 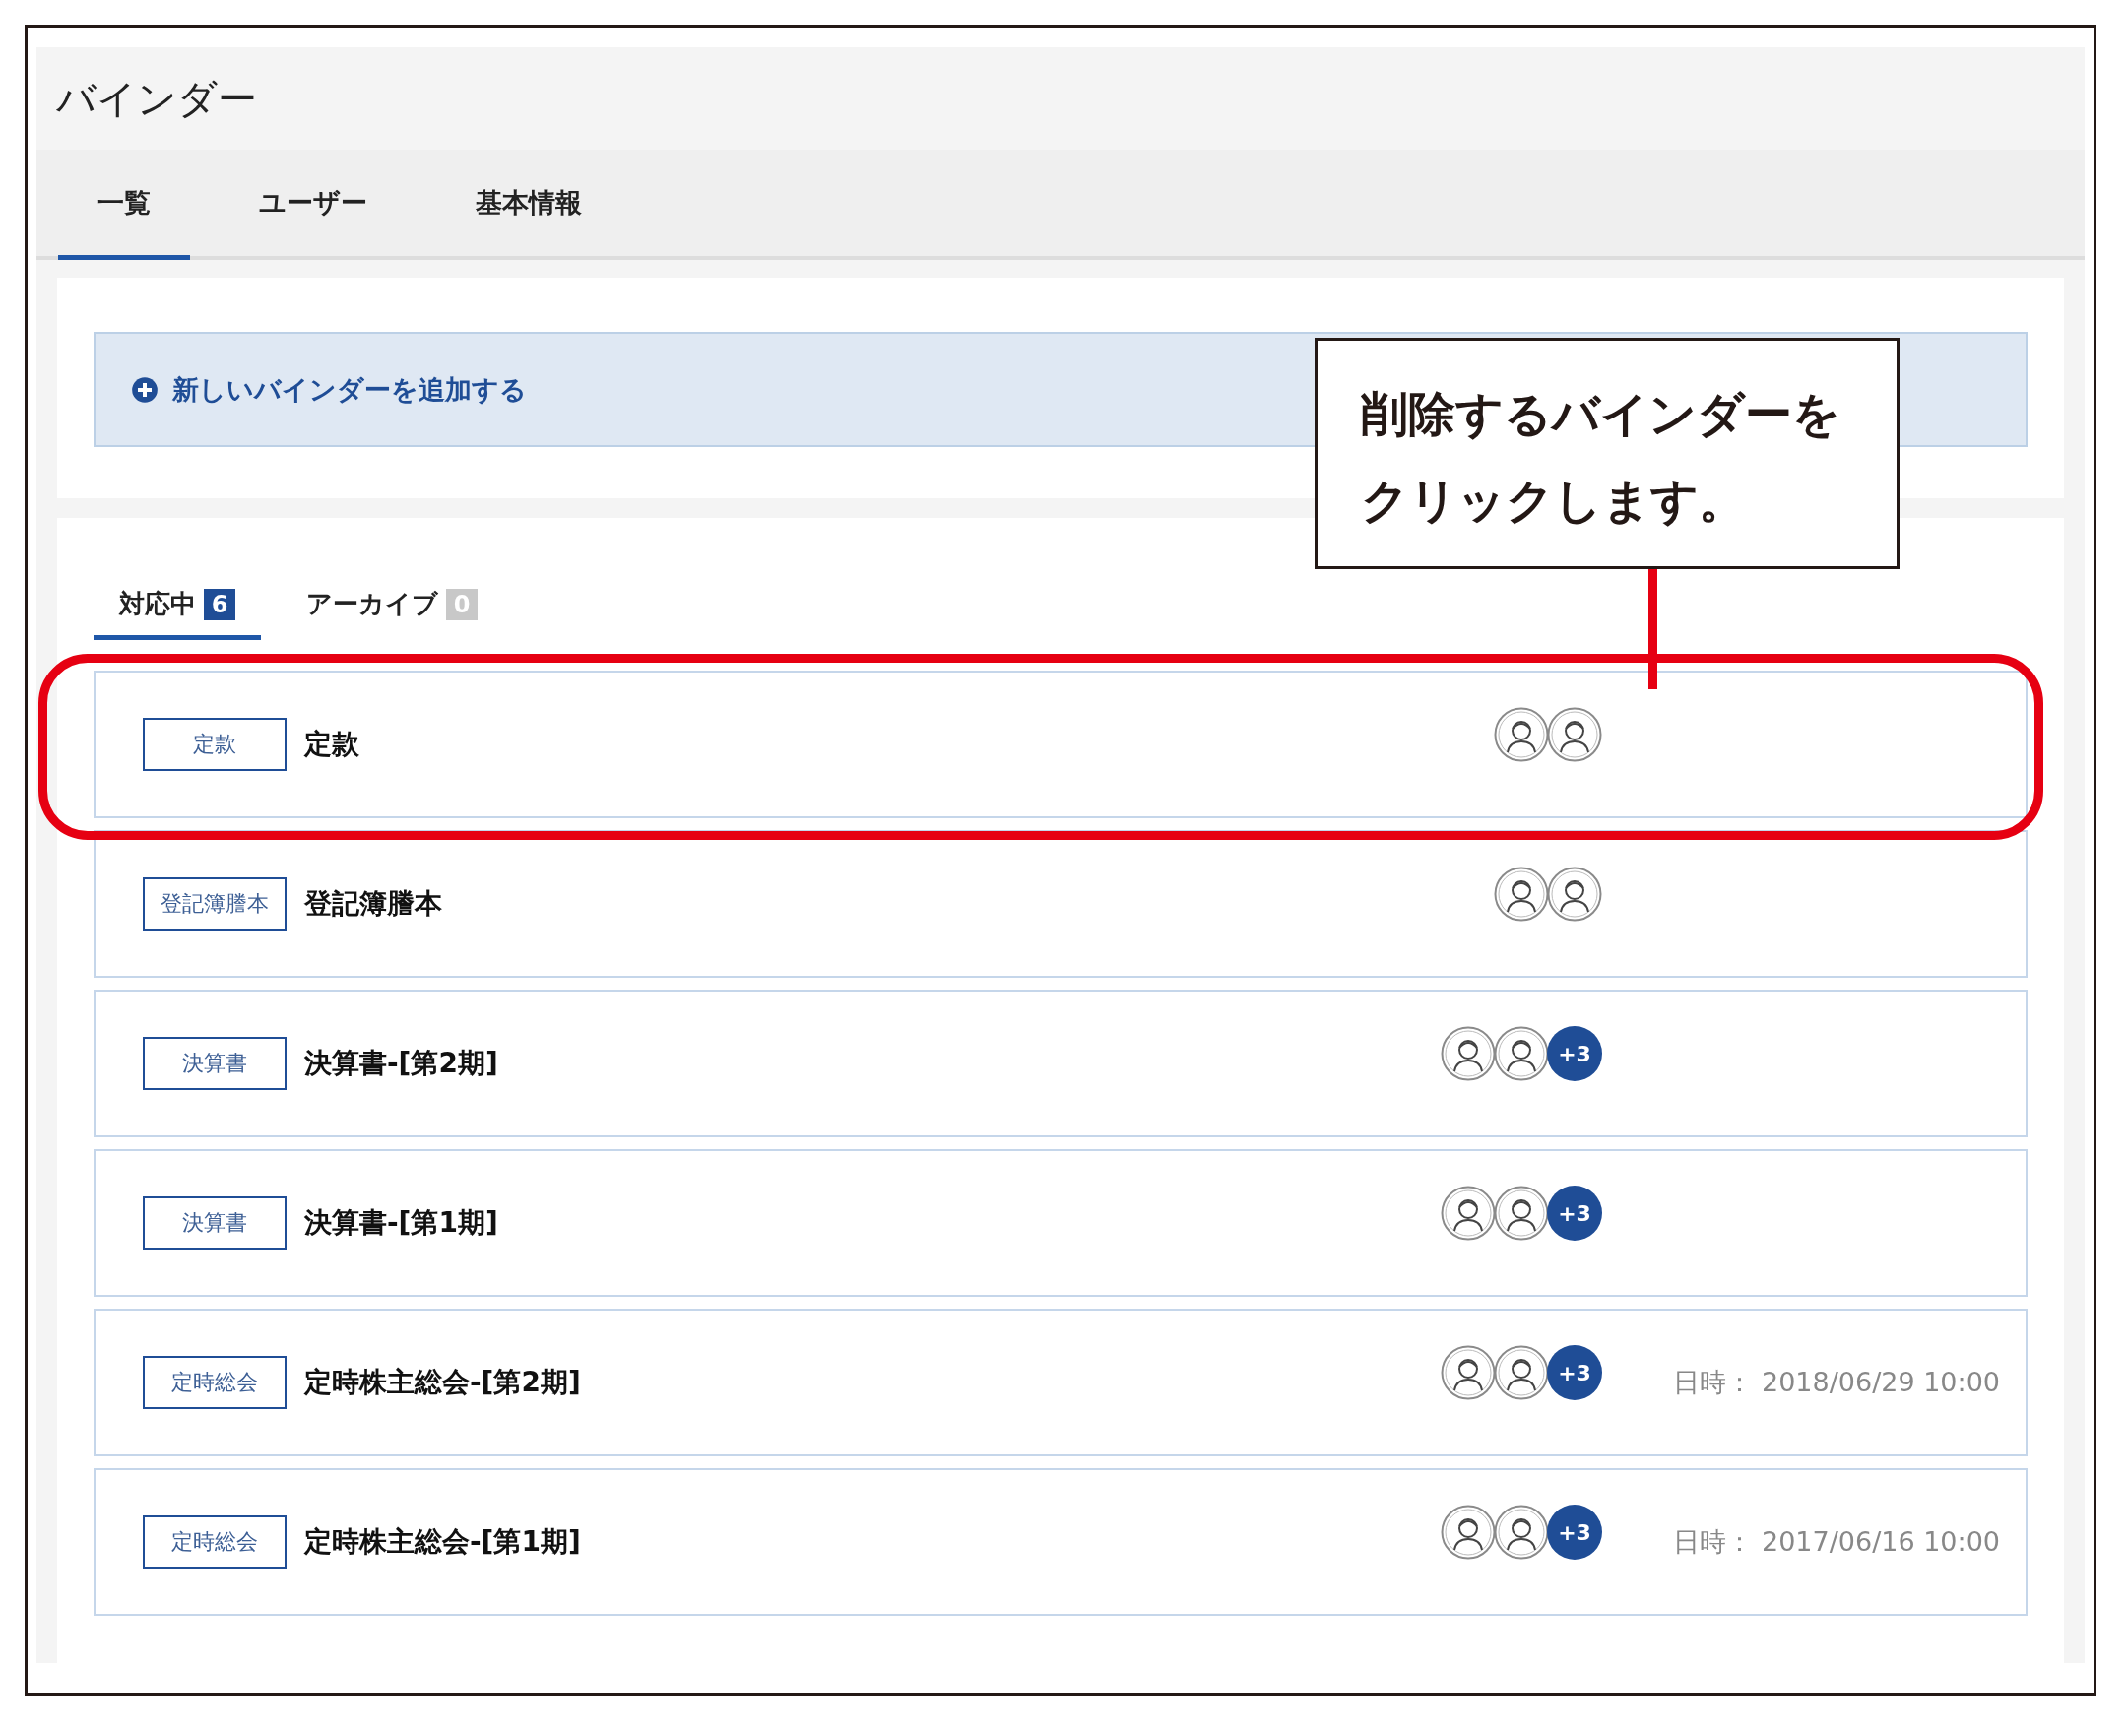 What do you see at coordinates (313, 205) in the screenshot?
I see `tab: ユーザー` at bounding box center [313, 205].